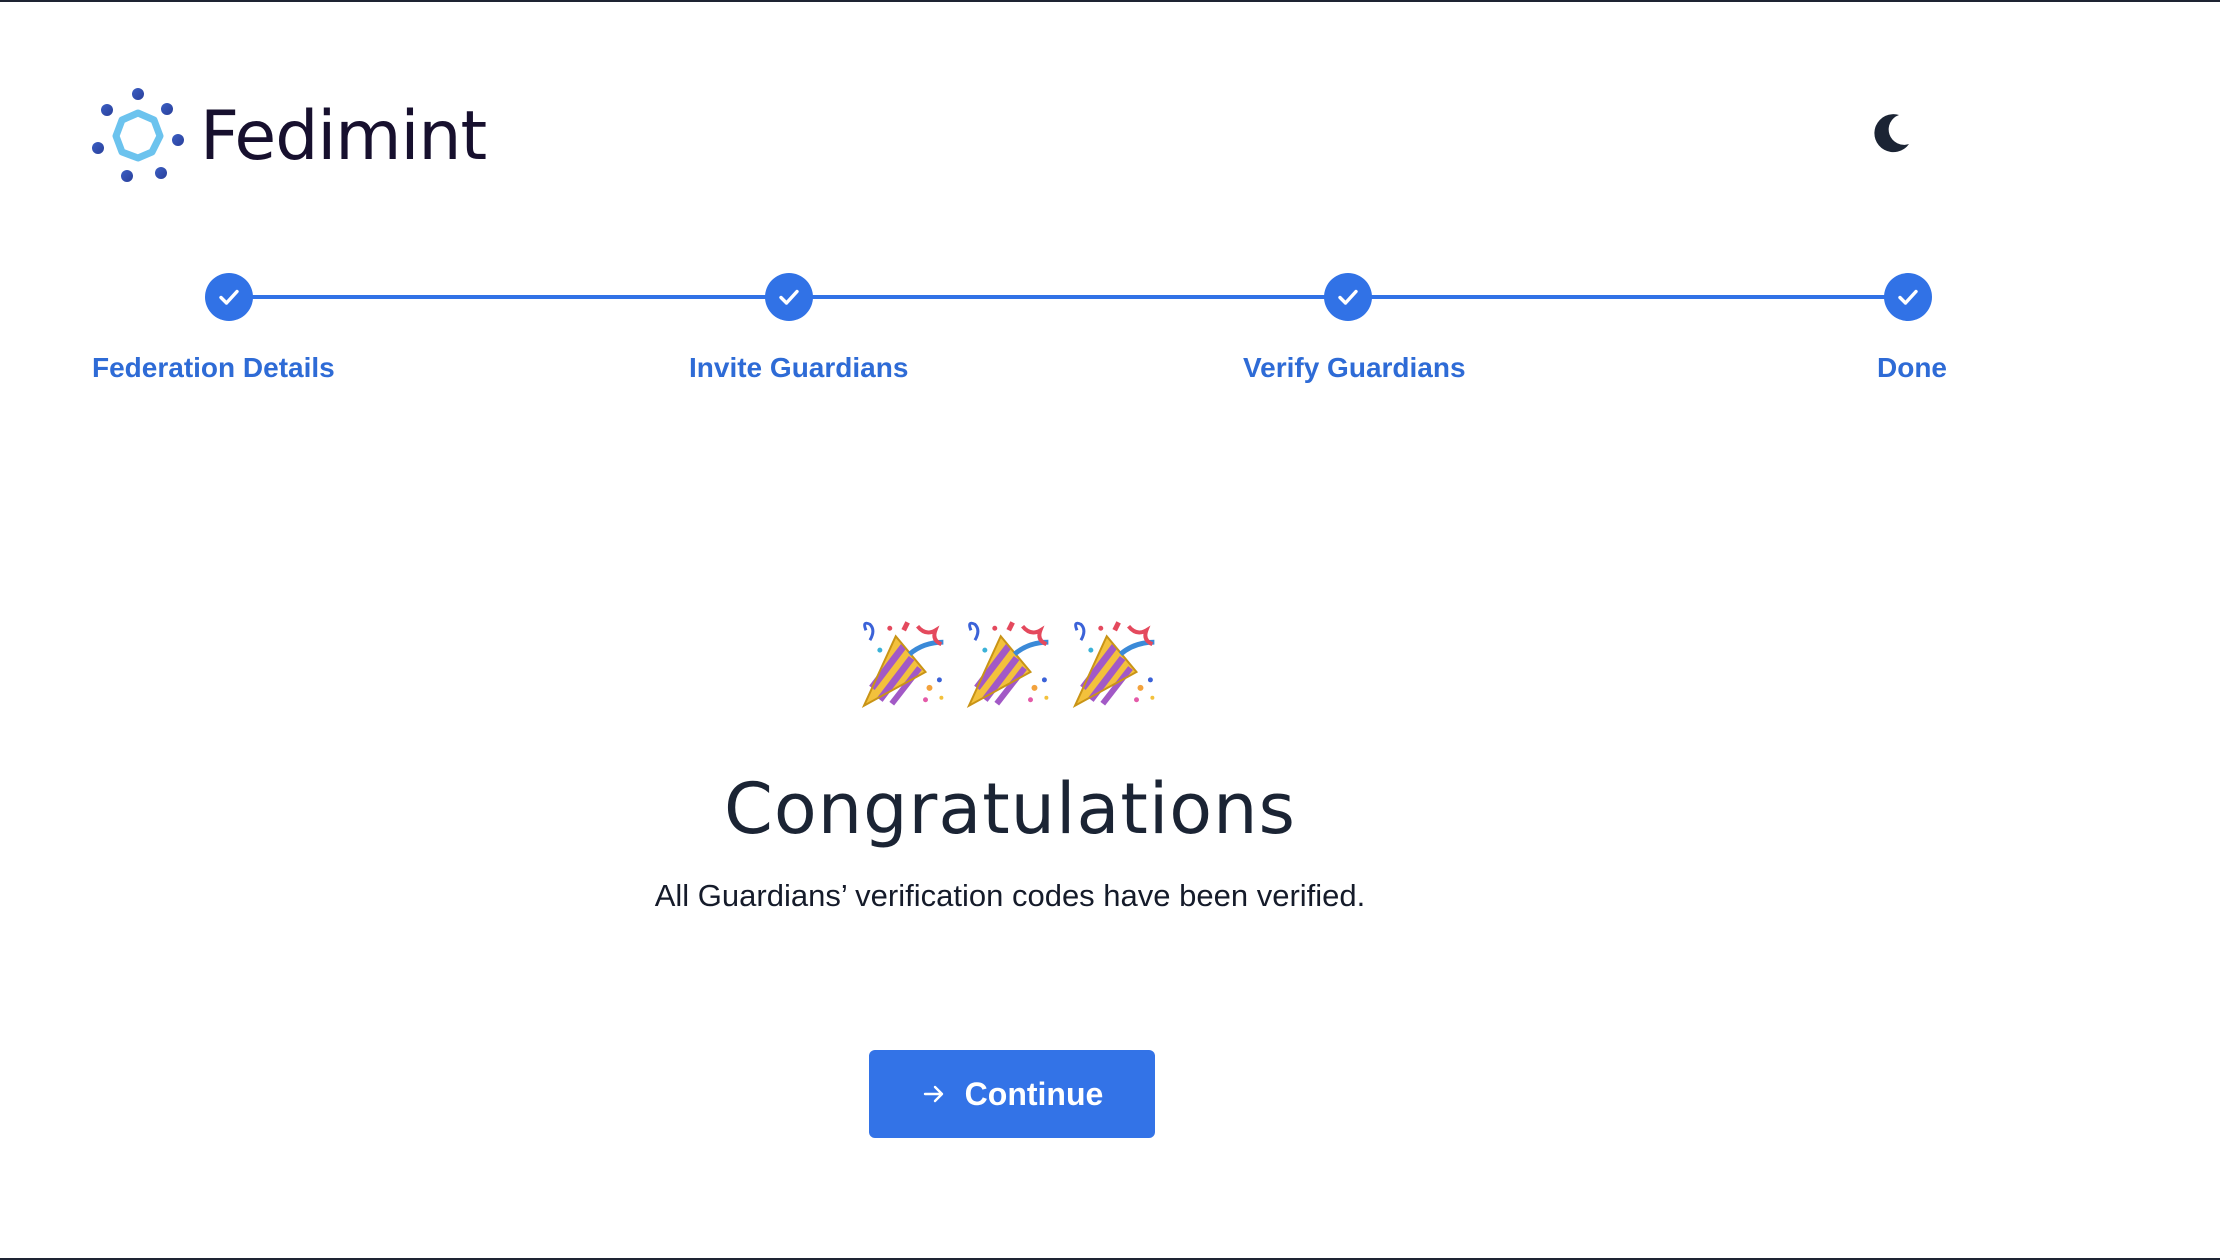 The height and width of the screenshot is (1260, 2220). I want to click on fedimint-logo: Fedimint, so click(288, 136).